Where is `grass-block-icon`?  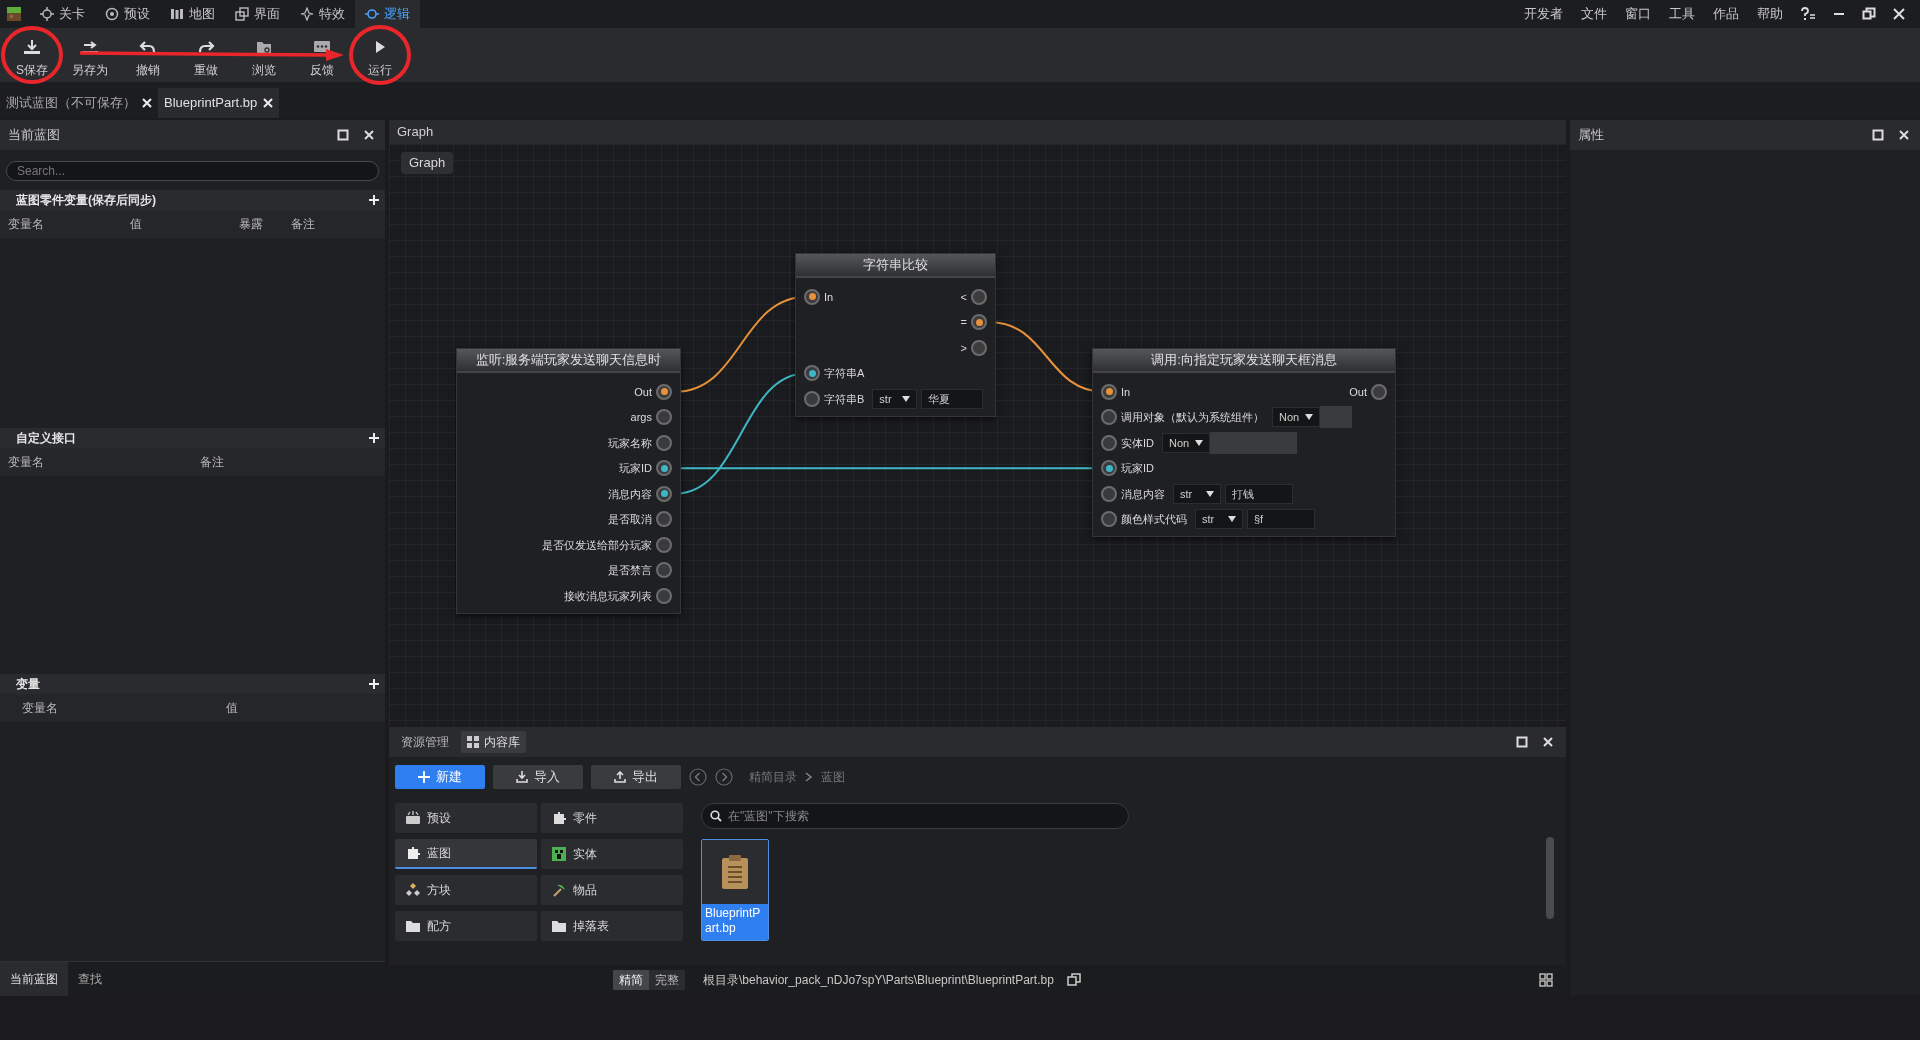
grass-block-icon is located at coordinates (14, 14).